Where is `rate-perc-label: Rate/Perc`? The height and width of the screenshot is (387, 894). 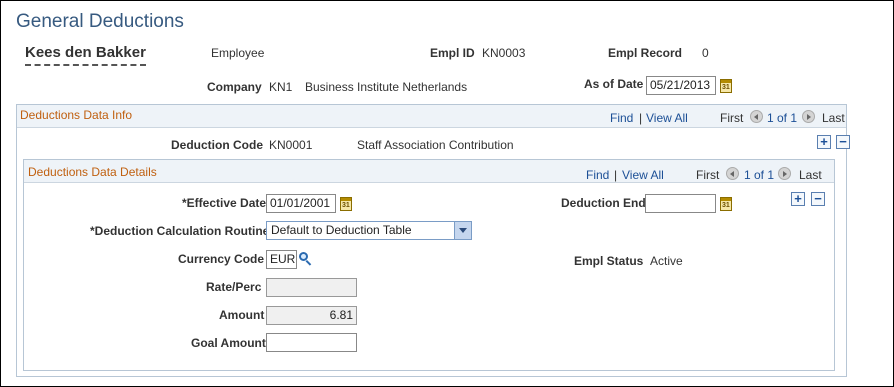
rate-perc-label: Rate/Perc is located at coordinates (234, 287).